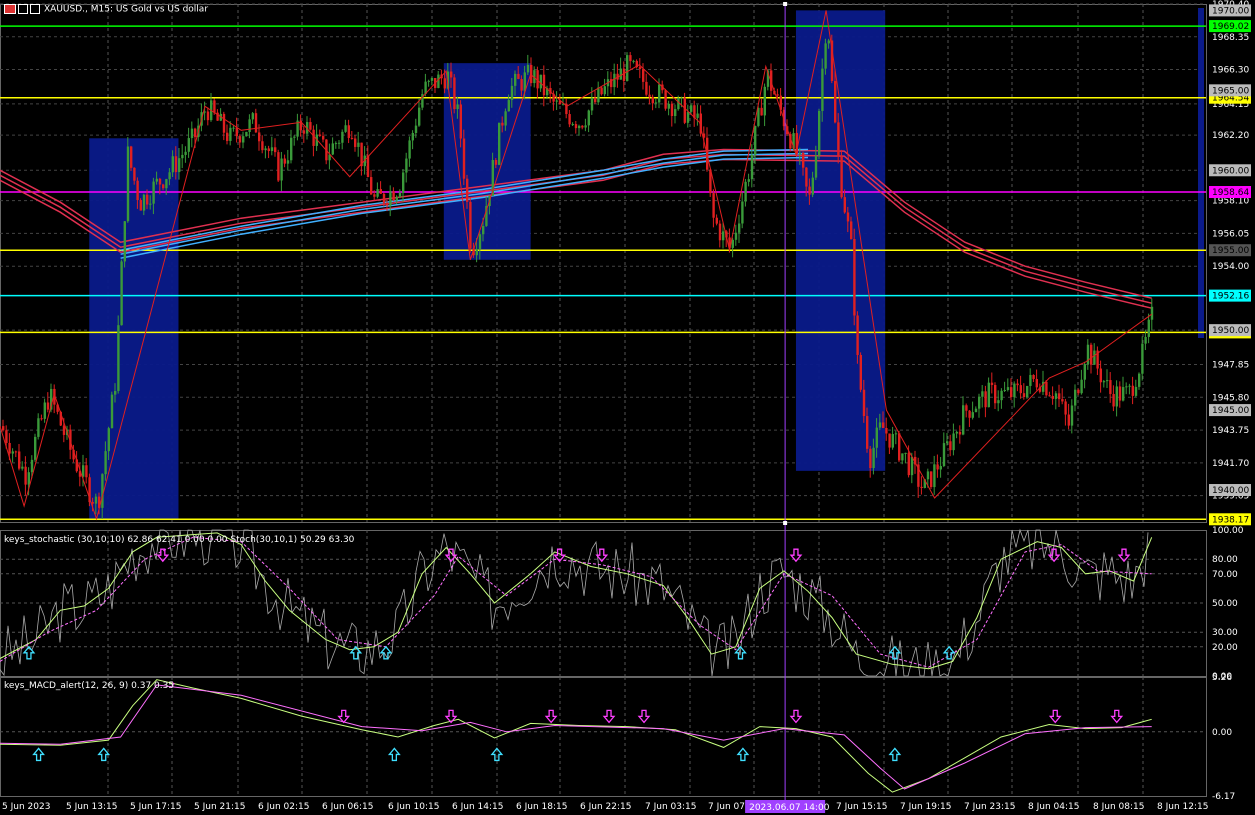  Describe the element at coordinates (1230, 38) in the screenshot. I see `price-tick-label: 1968.35` at that location.